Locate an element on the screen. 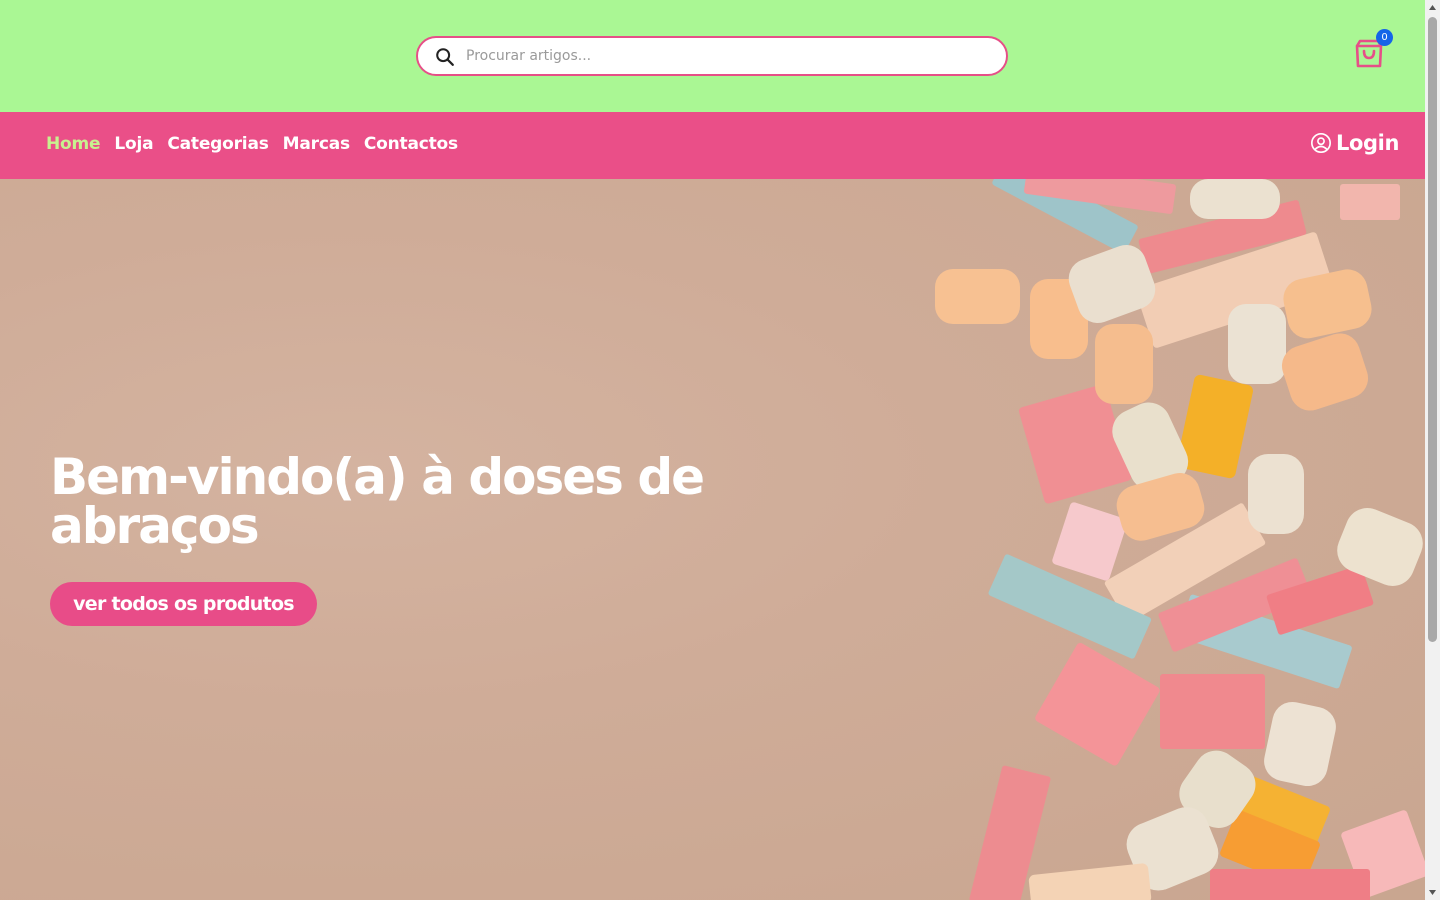  nav-link-marcas: Marcas is located at coordinates (316, 144).